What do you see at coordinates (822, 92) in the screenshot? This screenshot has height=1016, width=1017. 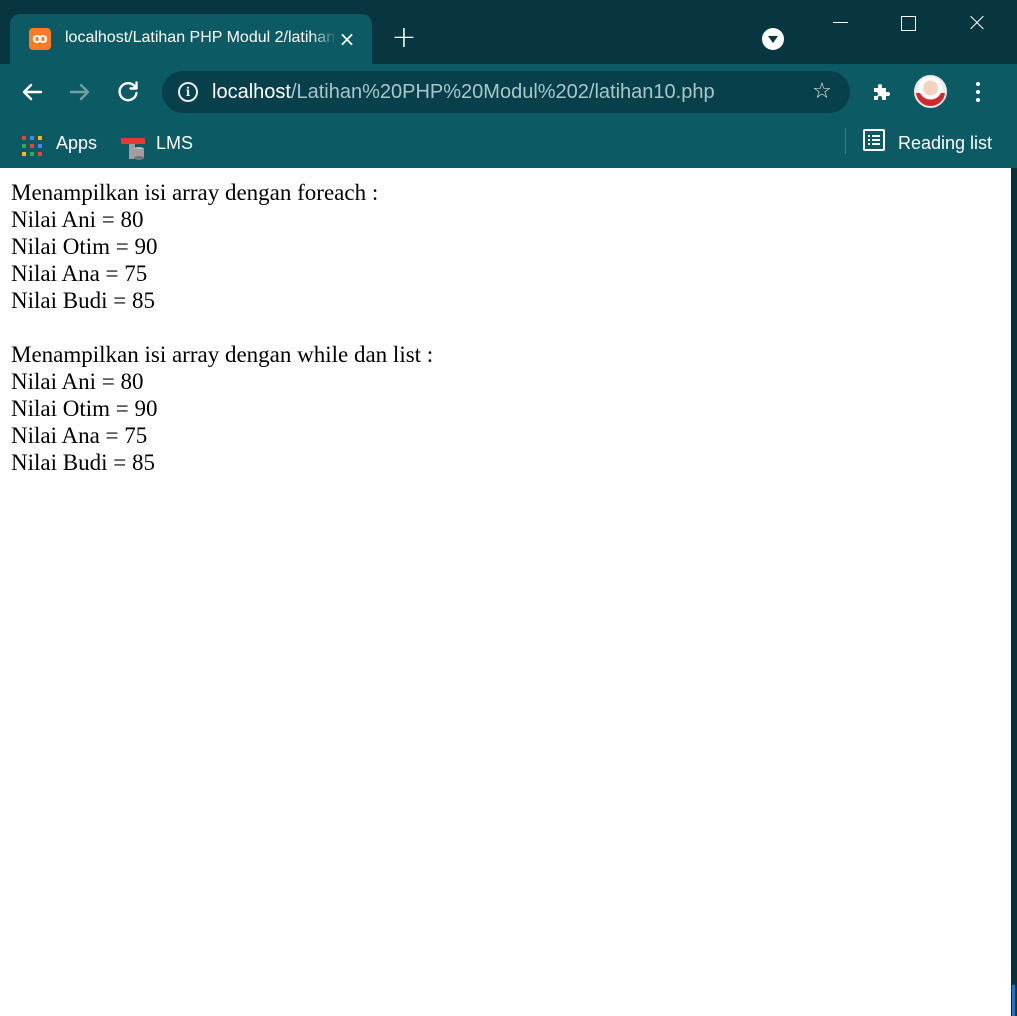 I see `bookmark-star-icon: ☆` at bounding box center [822, 92].